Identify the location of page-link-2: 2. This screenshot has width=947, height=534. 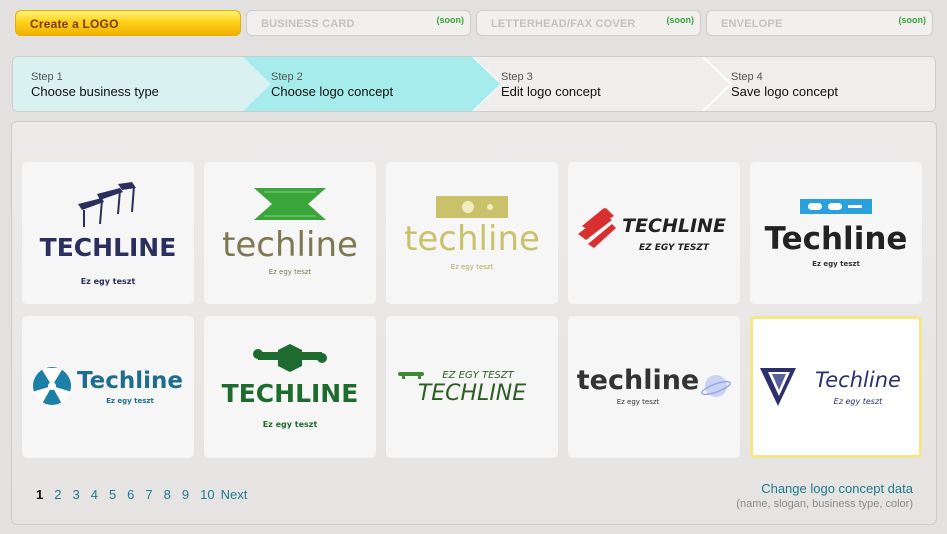
(57, 494).